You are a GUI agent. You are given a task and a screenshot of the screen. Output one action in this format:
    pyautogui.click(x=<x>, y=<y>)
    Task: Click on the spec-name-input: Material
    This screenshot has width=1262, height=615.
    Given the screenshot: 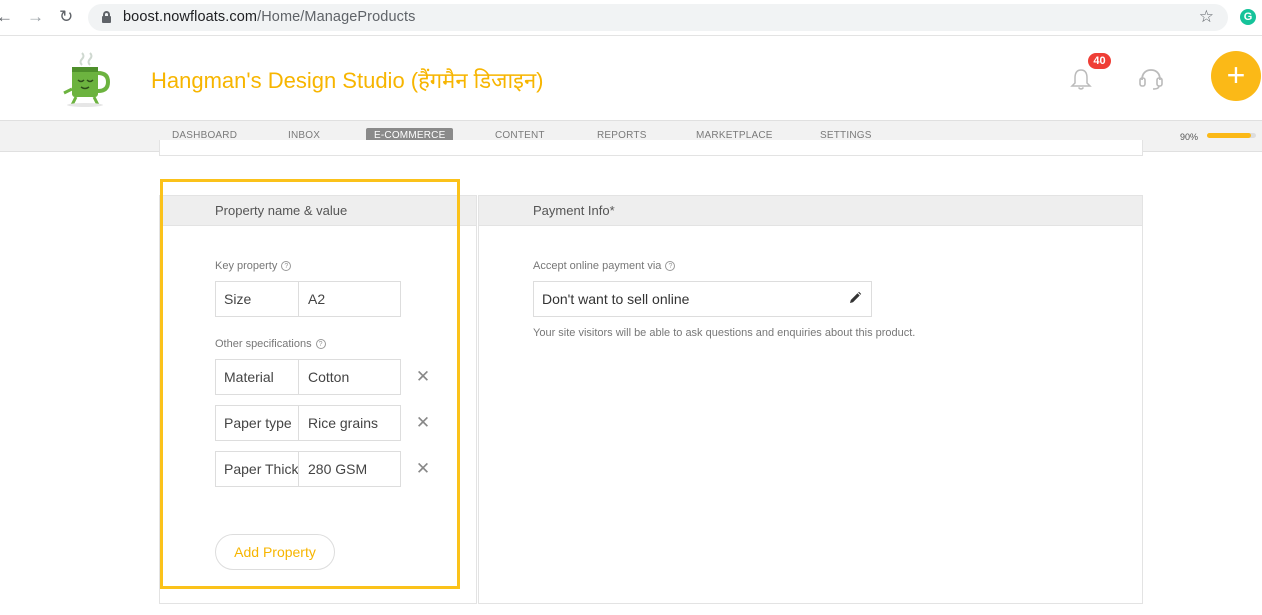 What is the action you would take?
    pyautogui.click(x=257, y=377)
    